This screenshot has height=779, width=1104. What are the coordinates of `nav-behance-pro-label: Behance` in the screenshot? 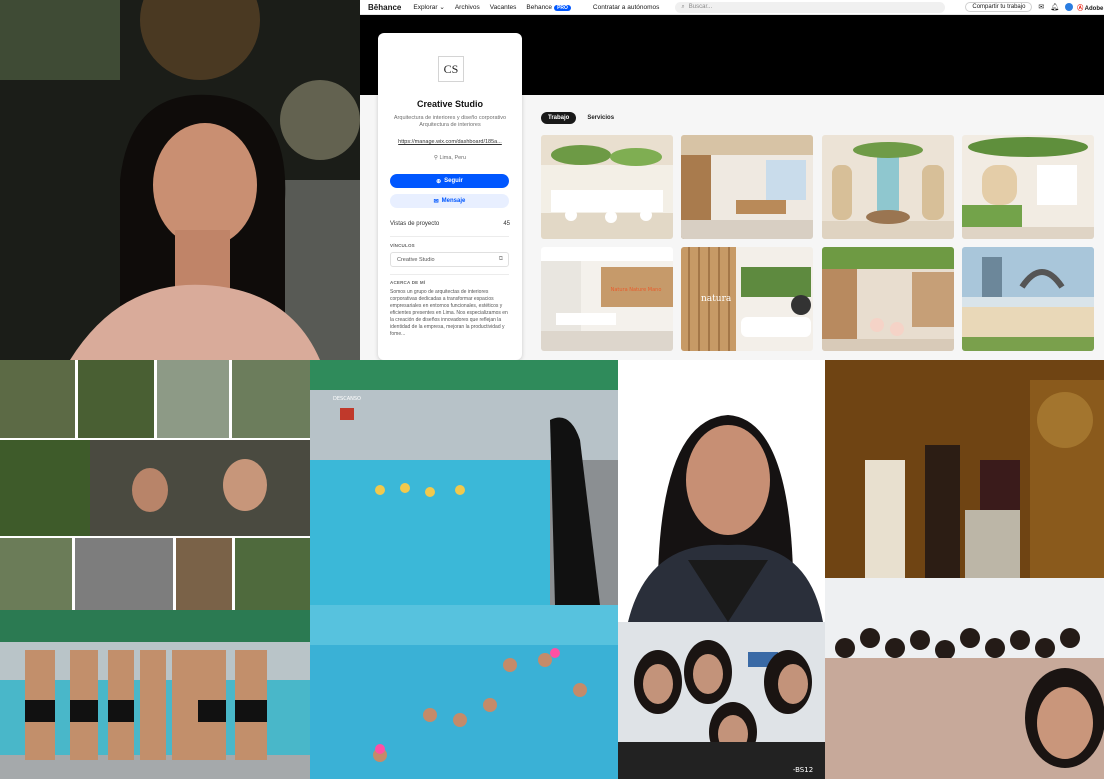 It's located at (539, 7).